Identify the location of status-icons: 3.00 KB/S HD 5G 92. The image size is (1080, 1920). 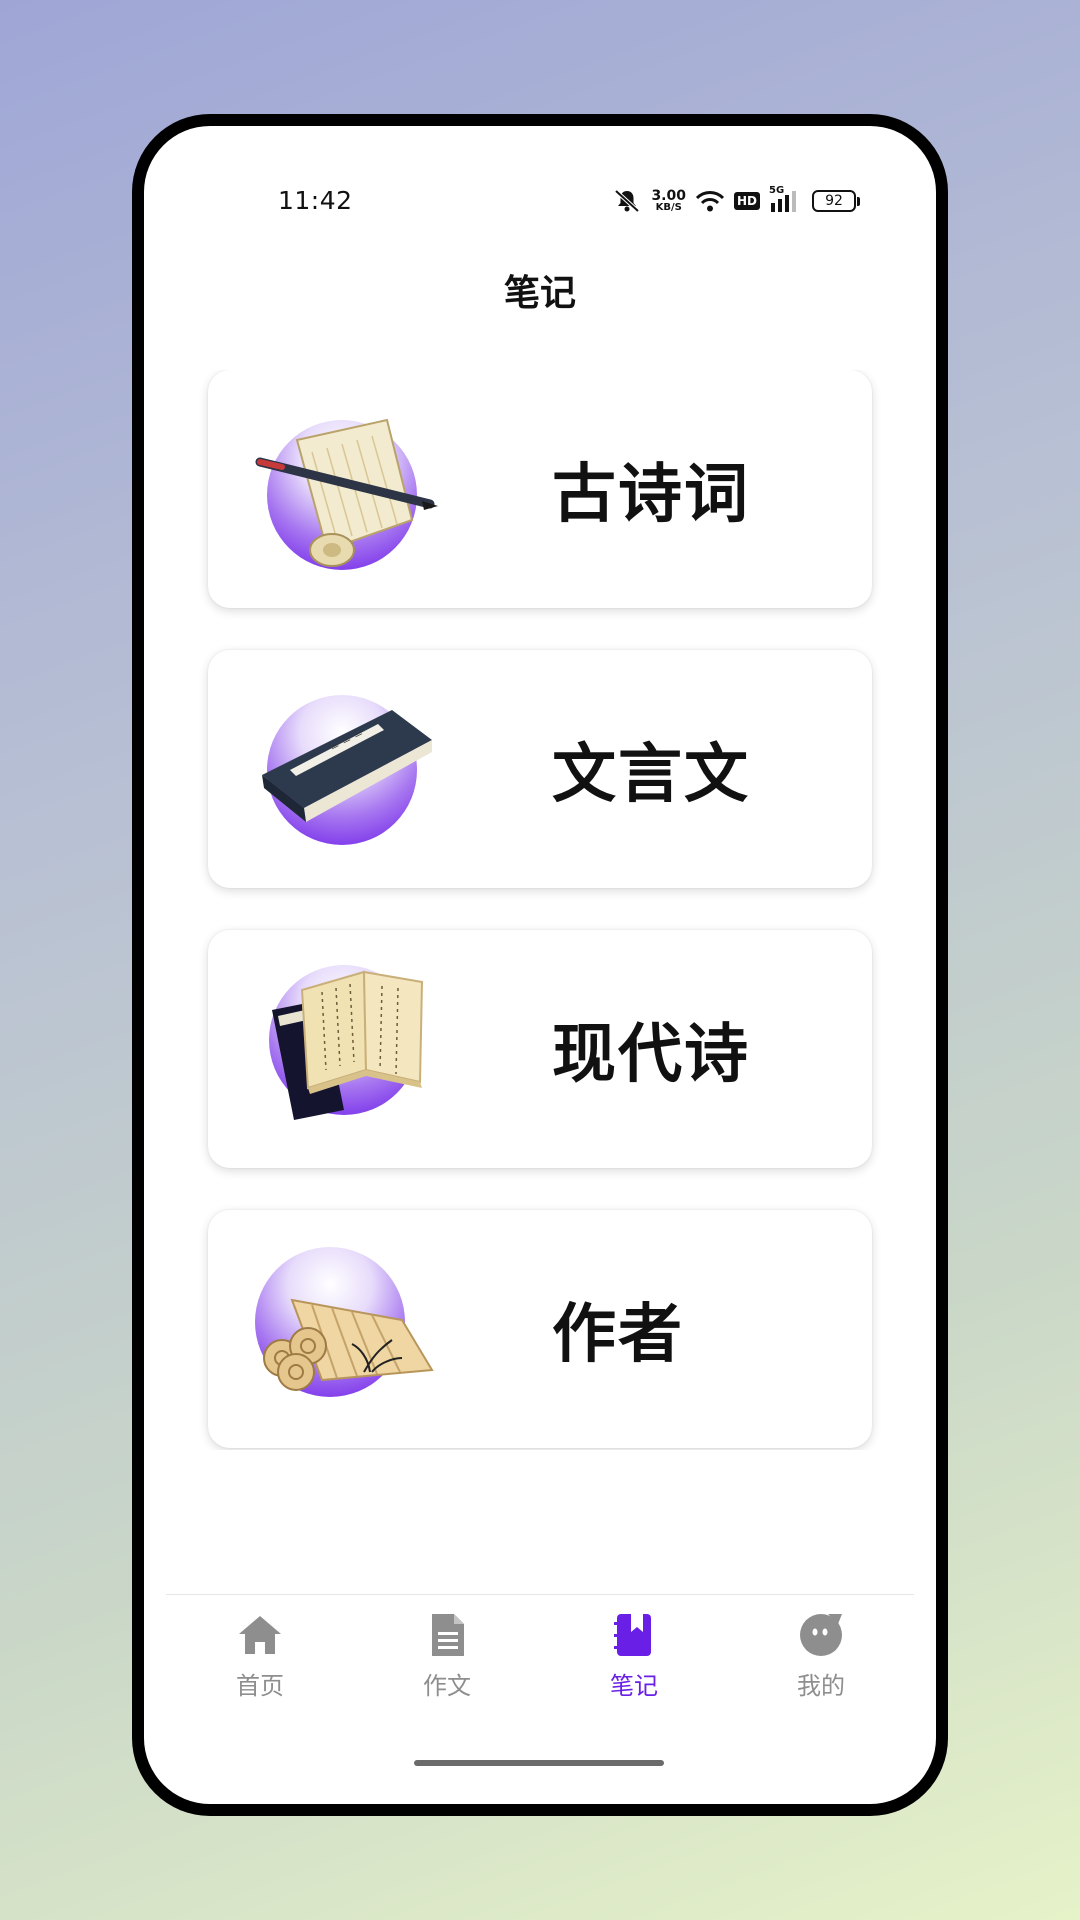
(736, 199).